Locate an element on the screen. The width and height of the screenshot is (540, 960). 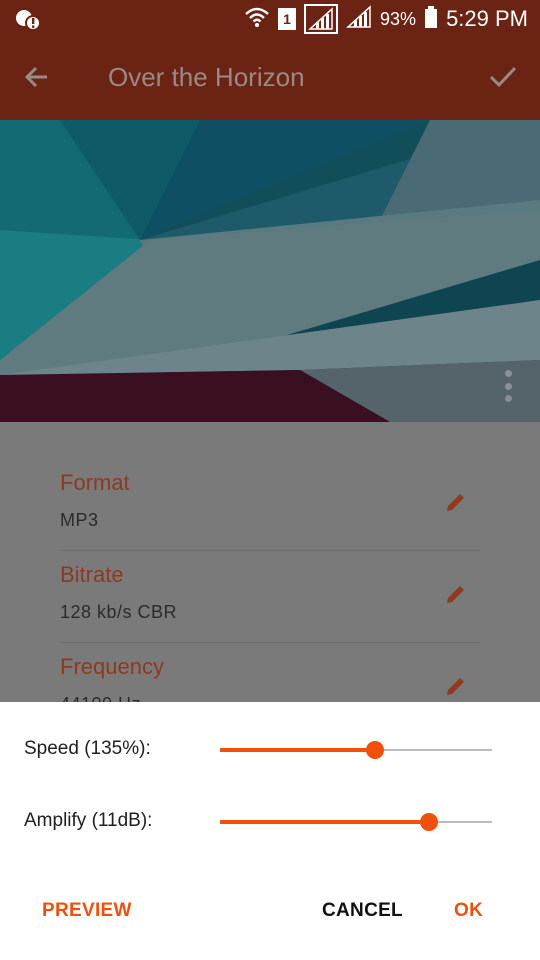
amplify-row: Amplify (11dB): is located at coordinates (270, 822).